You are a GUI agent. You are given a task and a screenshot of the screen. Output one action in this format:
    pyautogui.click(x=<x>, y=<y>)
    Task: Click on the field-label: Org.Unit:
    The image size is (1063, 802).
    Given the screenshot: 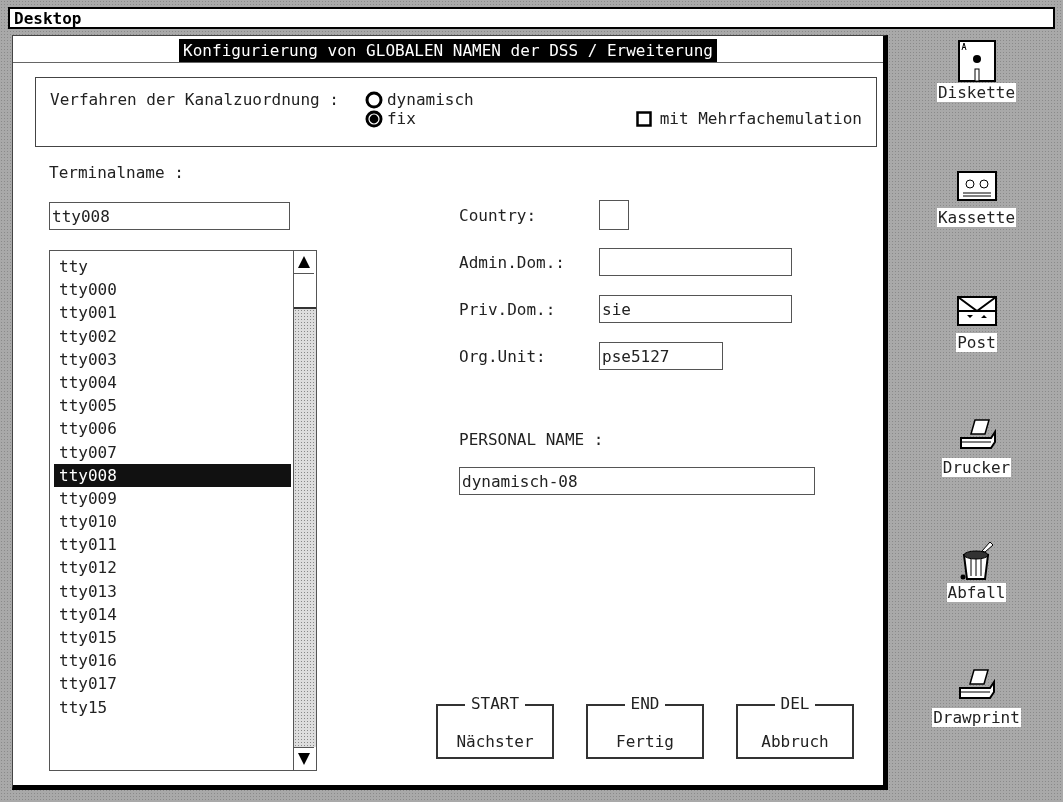 What is the action you would take?
    pyautogui.click(x=503, y=356)
    